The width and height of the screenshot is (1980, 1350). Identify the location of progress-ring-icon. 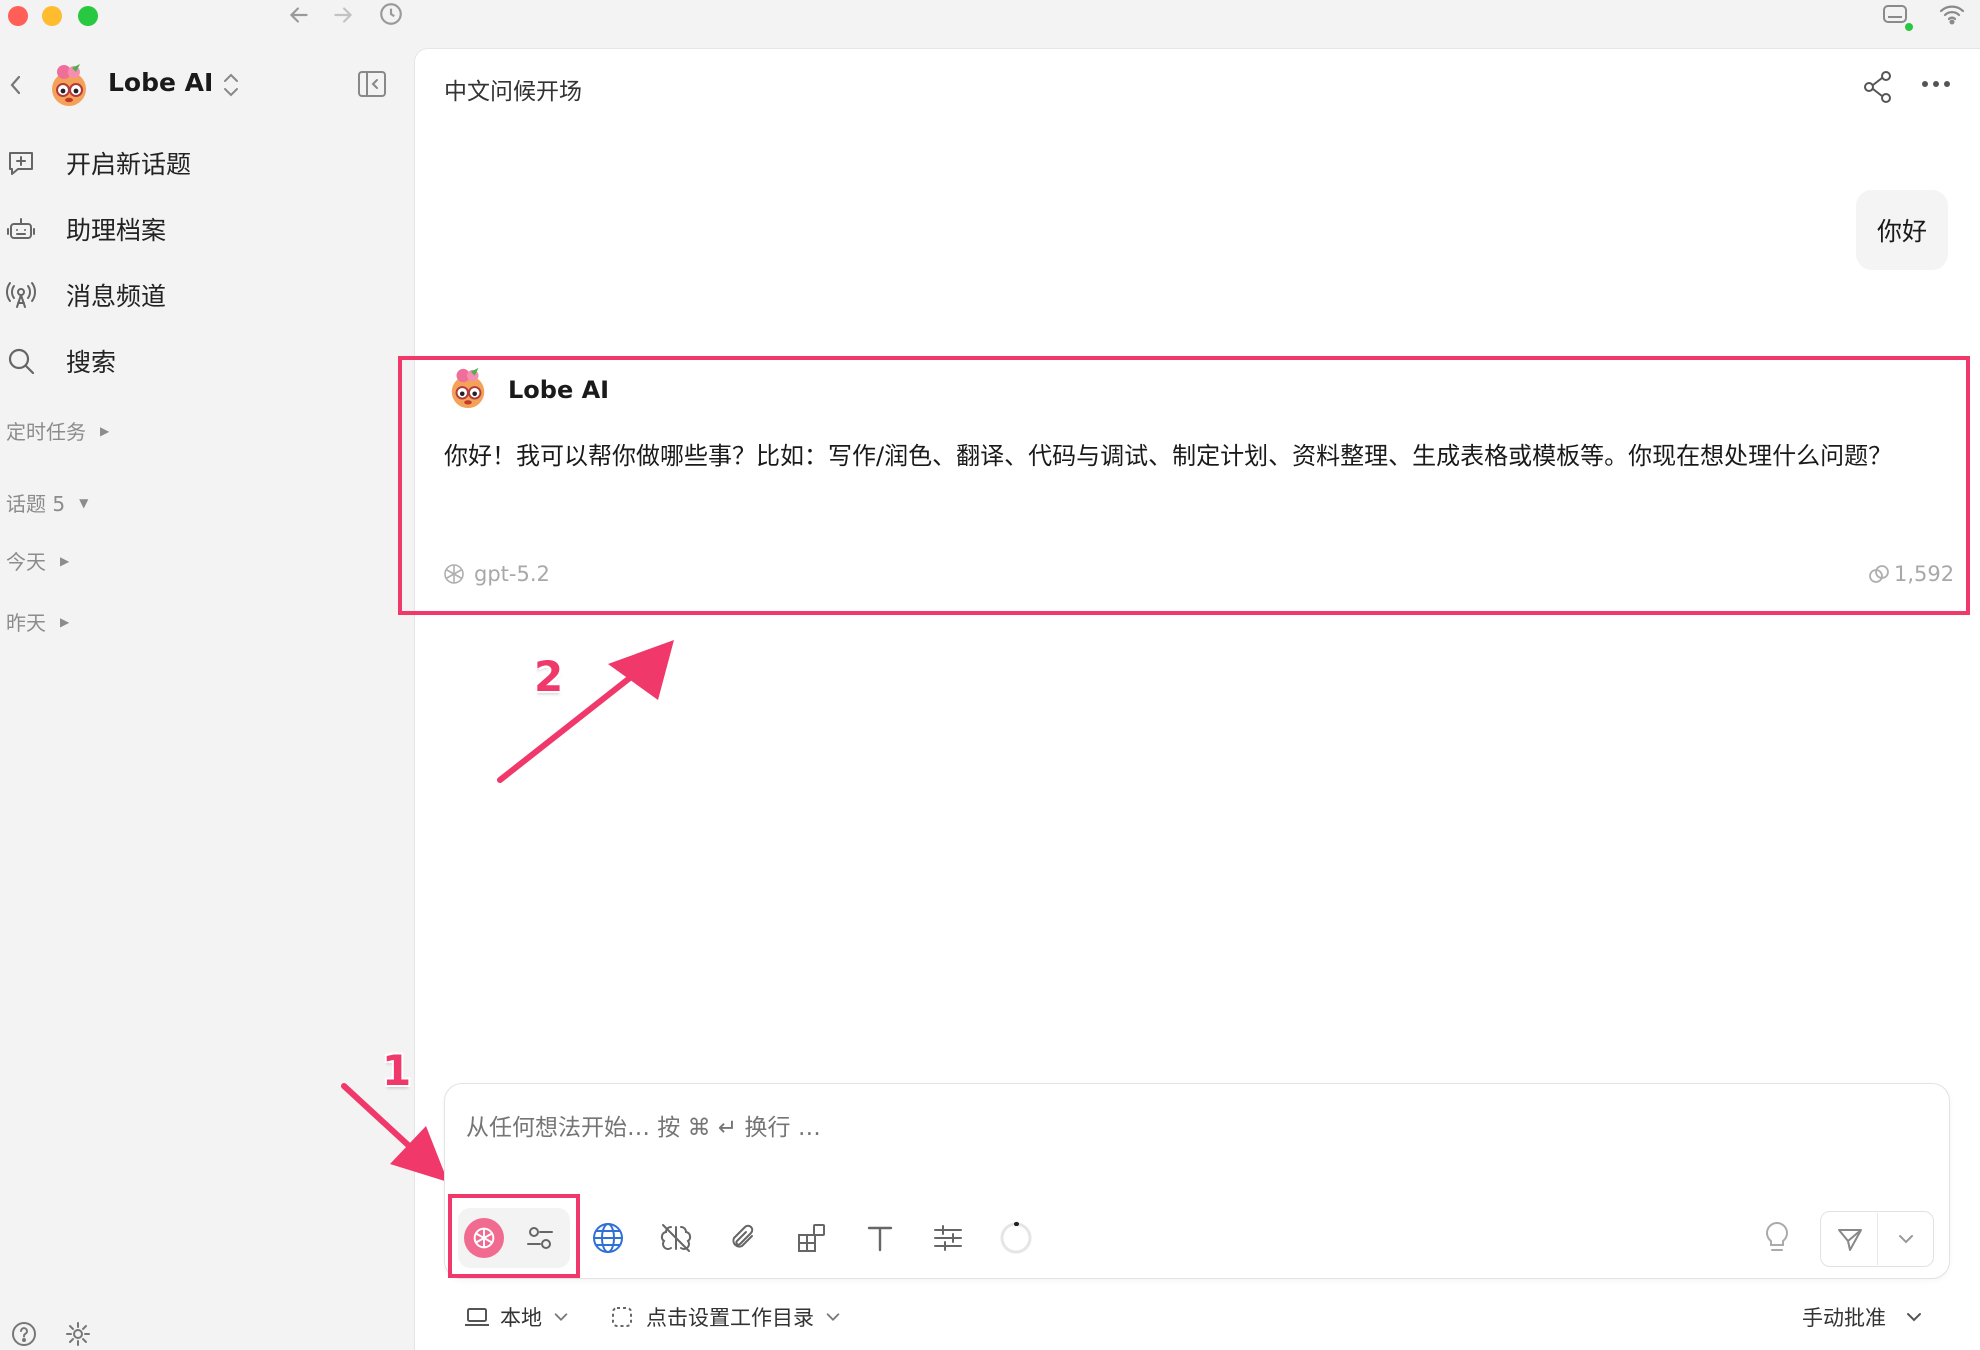
(1016, 1237).